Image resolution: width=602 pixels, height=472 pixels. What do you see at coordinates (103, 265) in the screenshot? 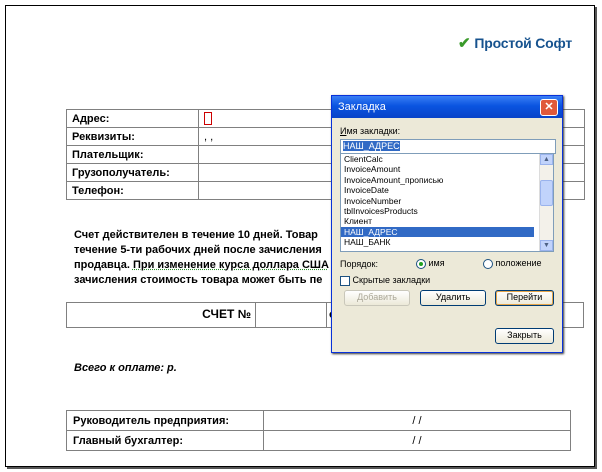
I see `terms-line-3a: продавца.` at bounding box center [103, 265].